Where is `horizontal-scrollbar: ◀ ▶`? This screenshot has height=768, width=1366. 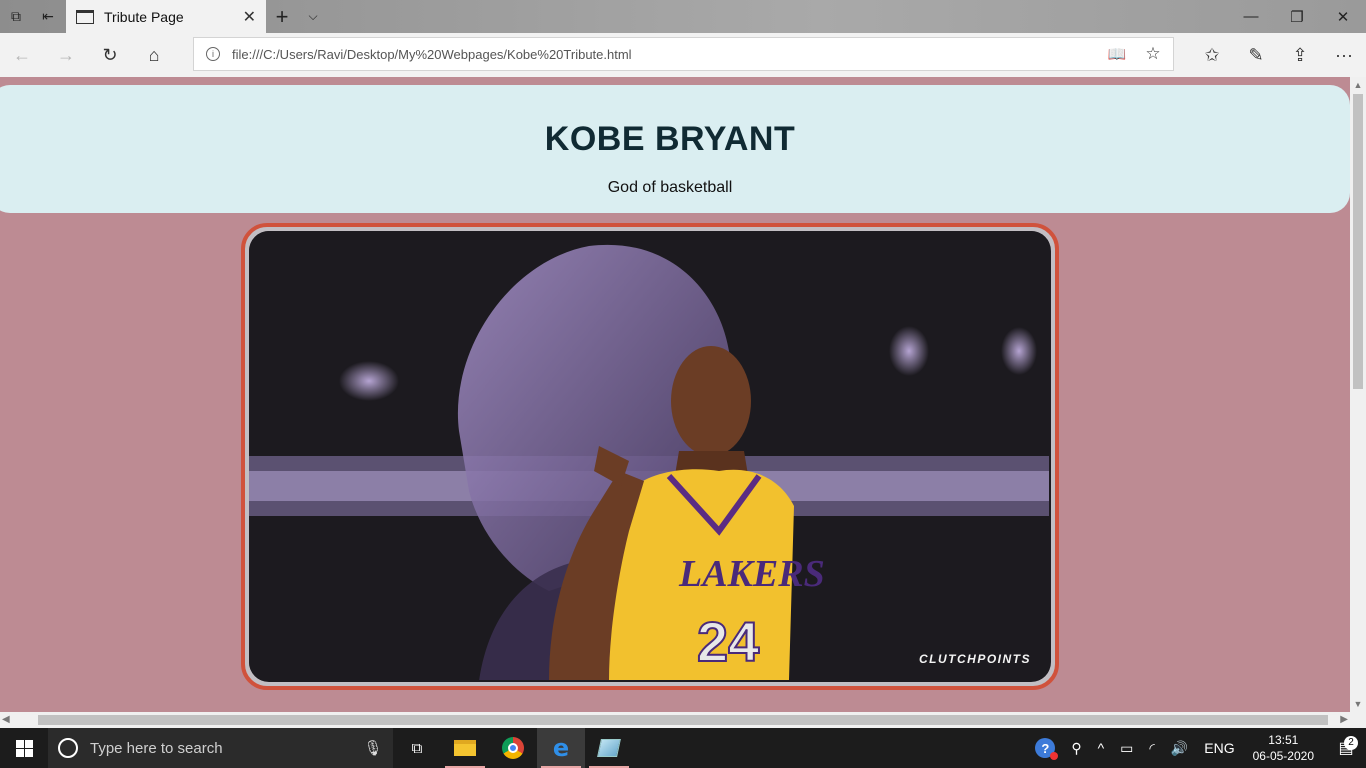
horizontal-scrollbar: ◀ ▶ is located at coordinates (675, 720).